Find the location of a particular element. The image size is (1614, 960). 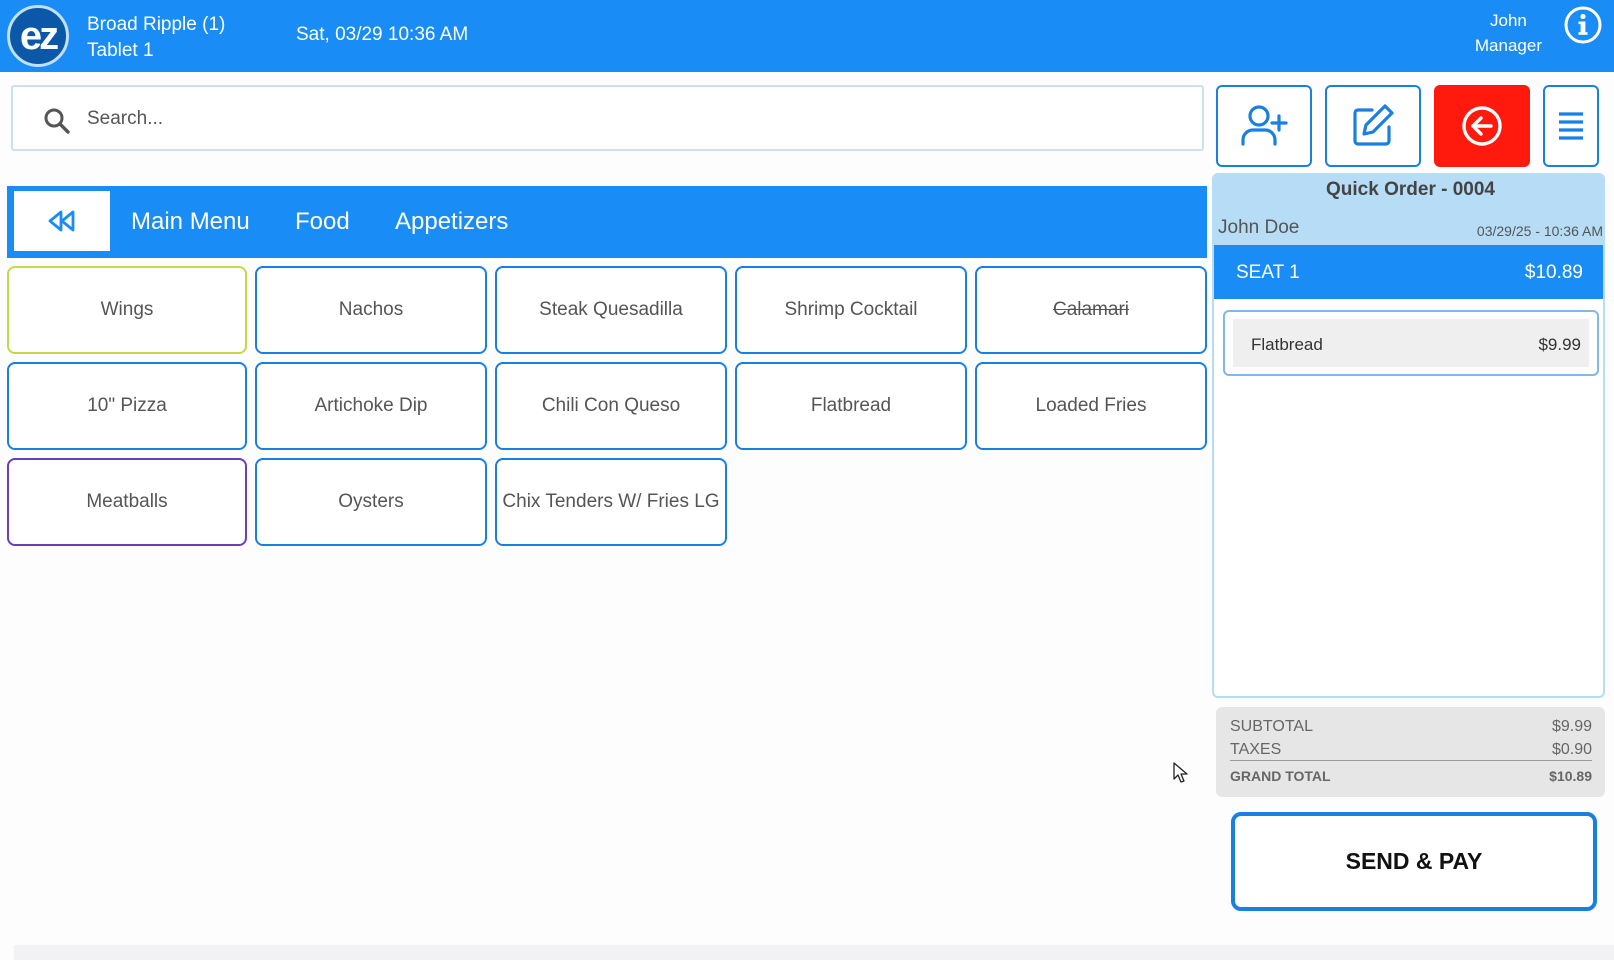

menu-item-button: Chix Tenders W/ Fries LG is located at coordinates (611, 502).